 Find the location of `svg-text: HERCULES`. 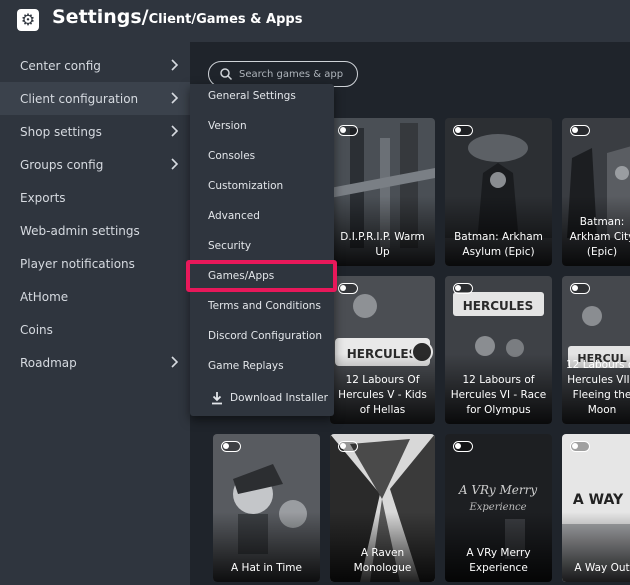

svg-text: HERCULES is located at coordinates (498, 306).